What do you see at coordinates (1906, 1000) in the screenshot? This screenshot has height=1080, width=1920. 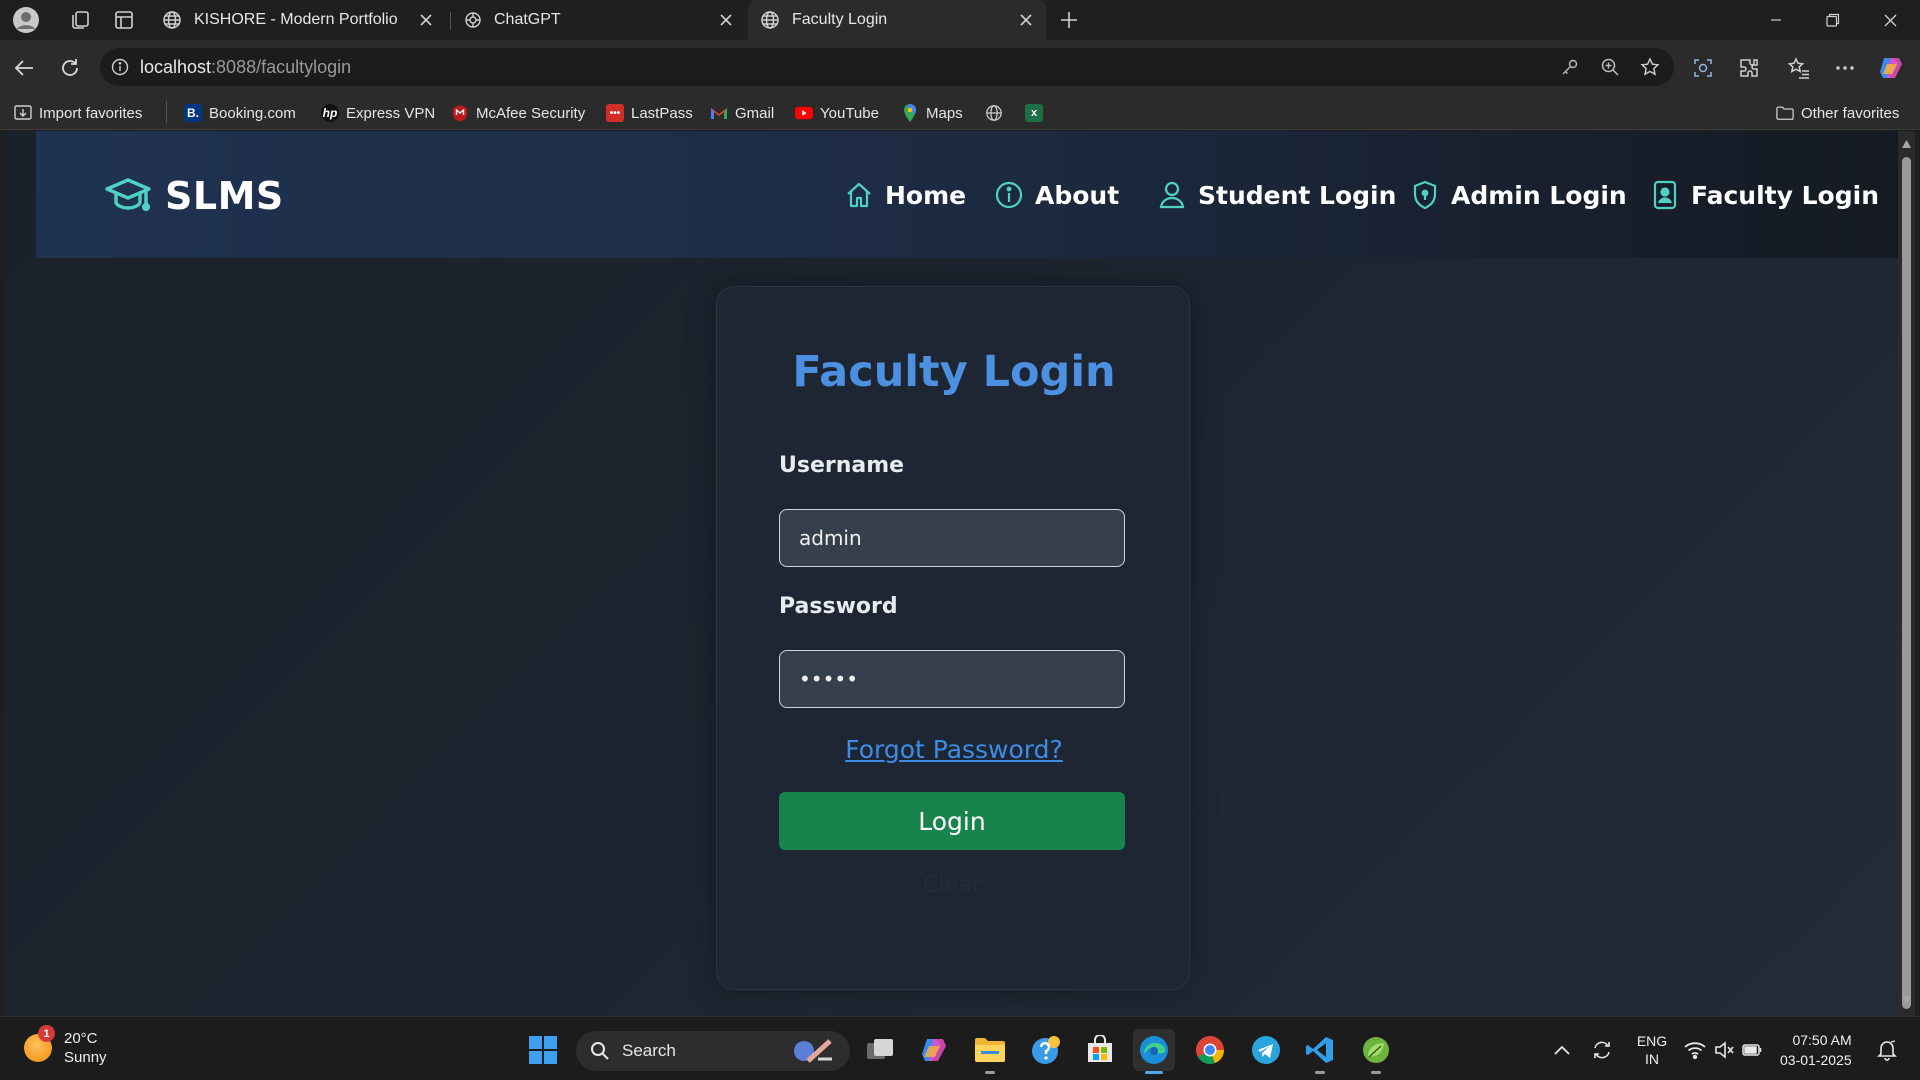 I see `scroll-down-icon` at bounding box center [1906, 1000].